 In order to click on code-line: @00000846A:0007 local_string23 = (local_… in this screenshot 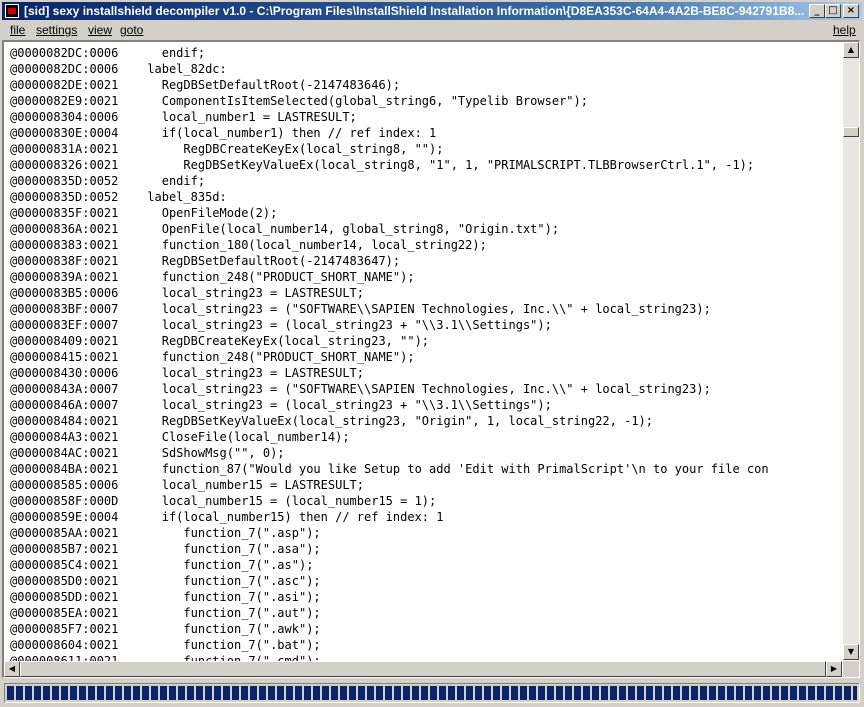, I will do `click(281, 405)`.